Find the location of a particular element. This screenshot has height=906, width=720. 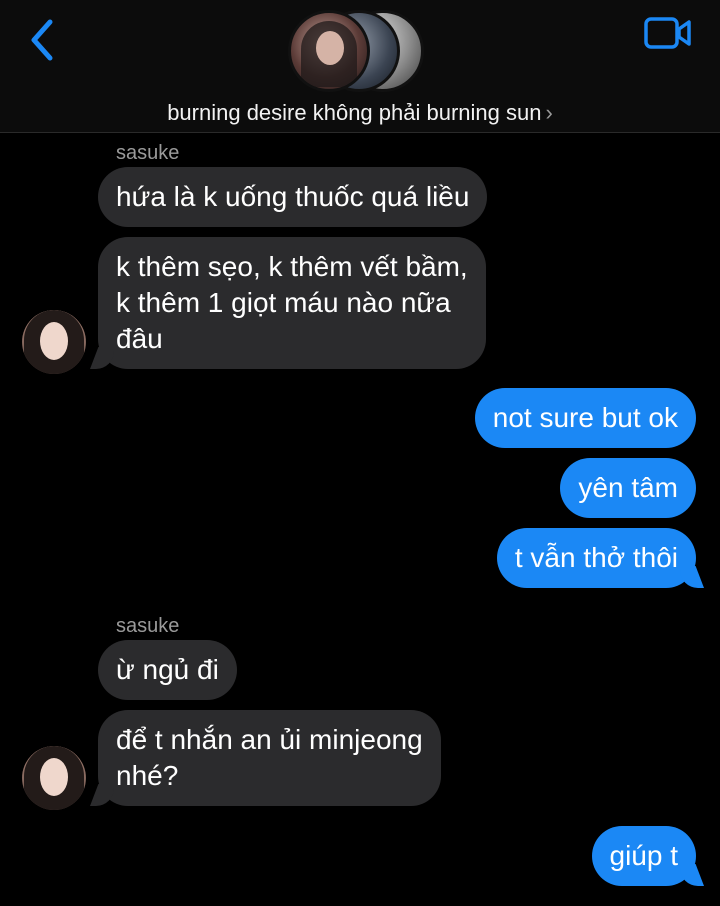

outgoing-message: giúp t is located at coordinates (643, 856).